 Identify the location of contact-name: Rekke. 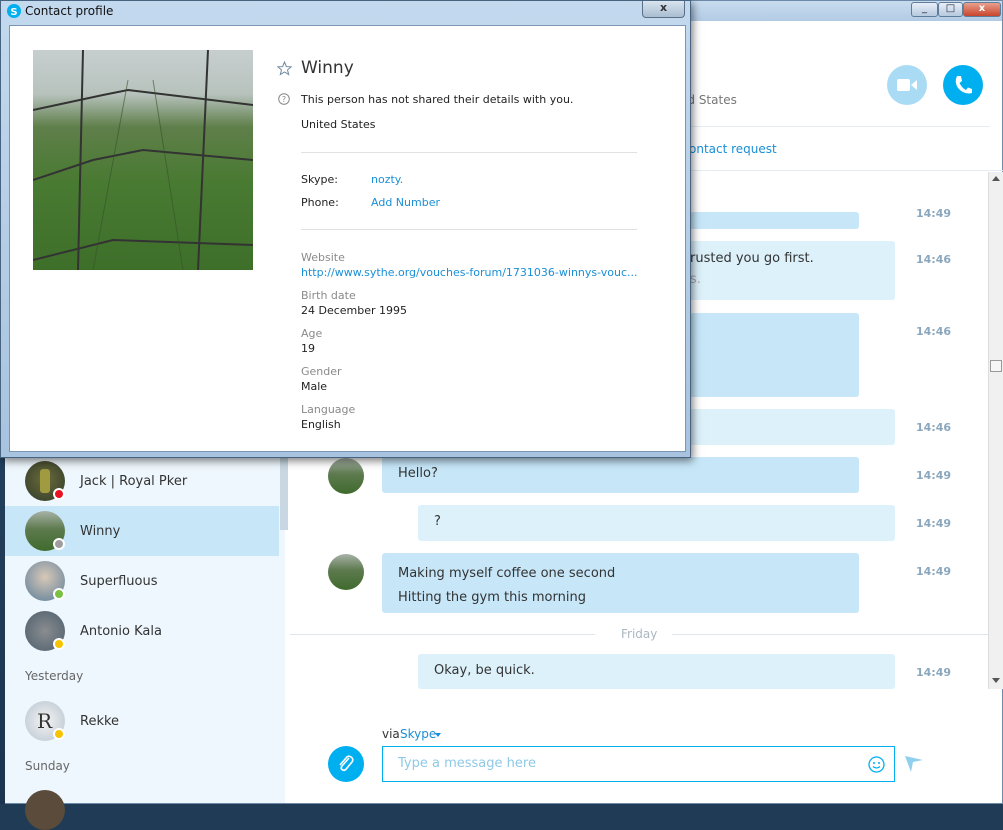
(100, 721).